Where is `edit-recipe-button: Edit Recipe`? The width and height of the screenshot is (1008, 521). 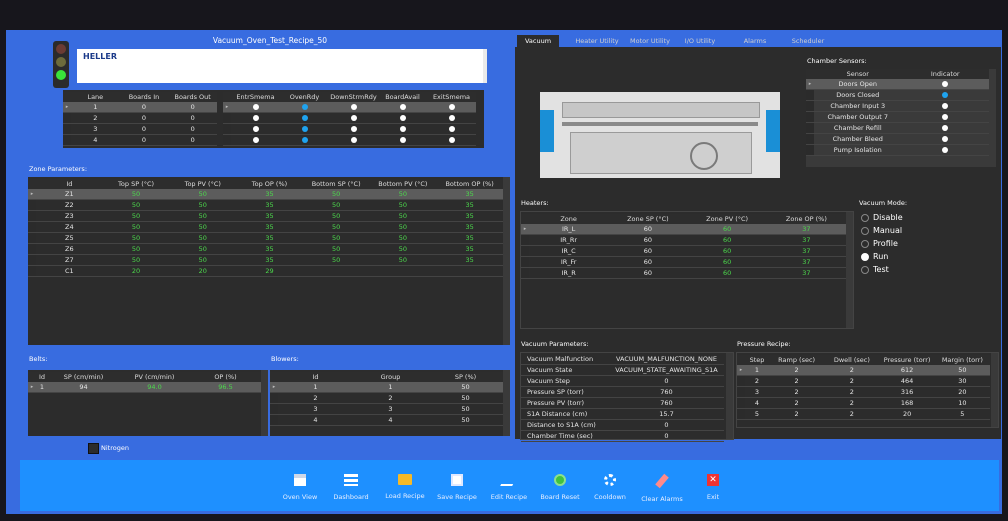
edit-recipe-button: Edit Recipe is located at coordinates (509, 496).